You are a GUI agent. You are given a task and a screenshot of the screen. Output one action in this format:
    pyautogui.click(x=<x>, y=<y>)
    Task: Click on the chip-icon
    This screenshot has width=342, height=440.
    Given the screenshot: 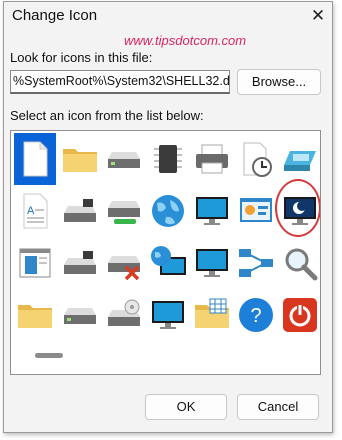 What is the action you would take?
    pyautogui.click(x=168, y=159)
    